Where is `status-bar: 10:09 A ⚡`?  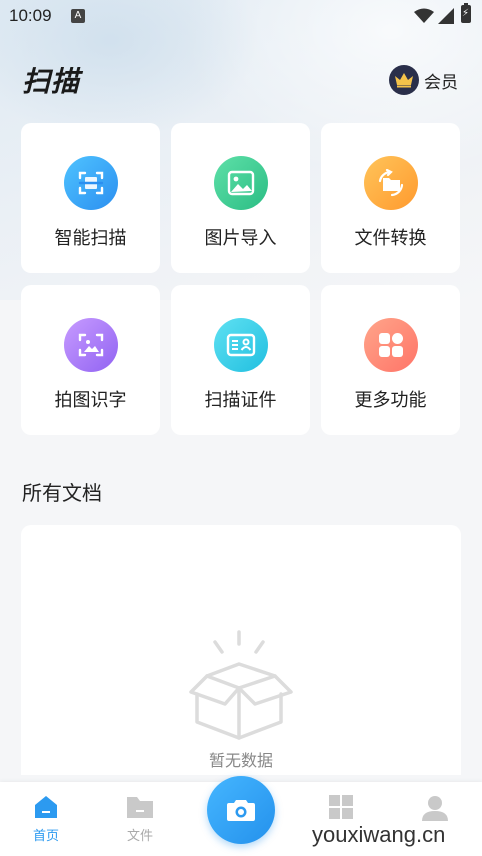 status-bar: 10:09 A ⚡ is located at coordinates (241, 17).